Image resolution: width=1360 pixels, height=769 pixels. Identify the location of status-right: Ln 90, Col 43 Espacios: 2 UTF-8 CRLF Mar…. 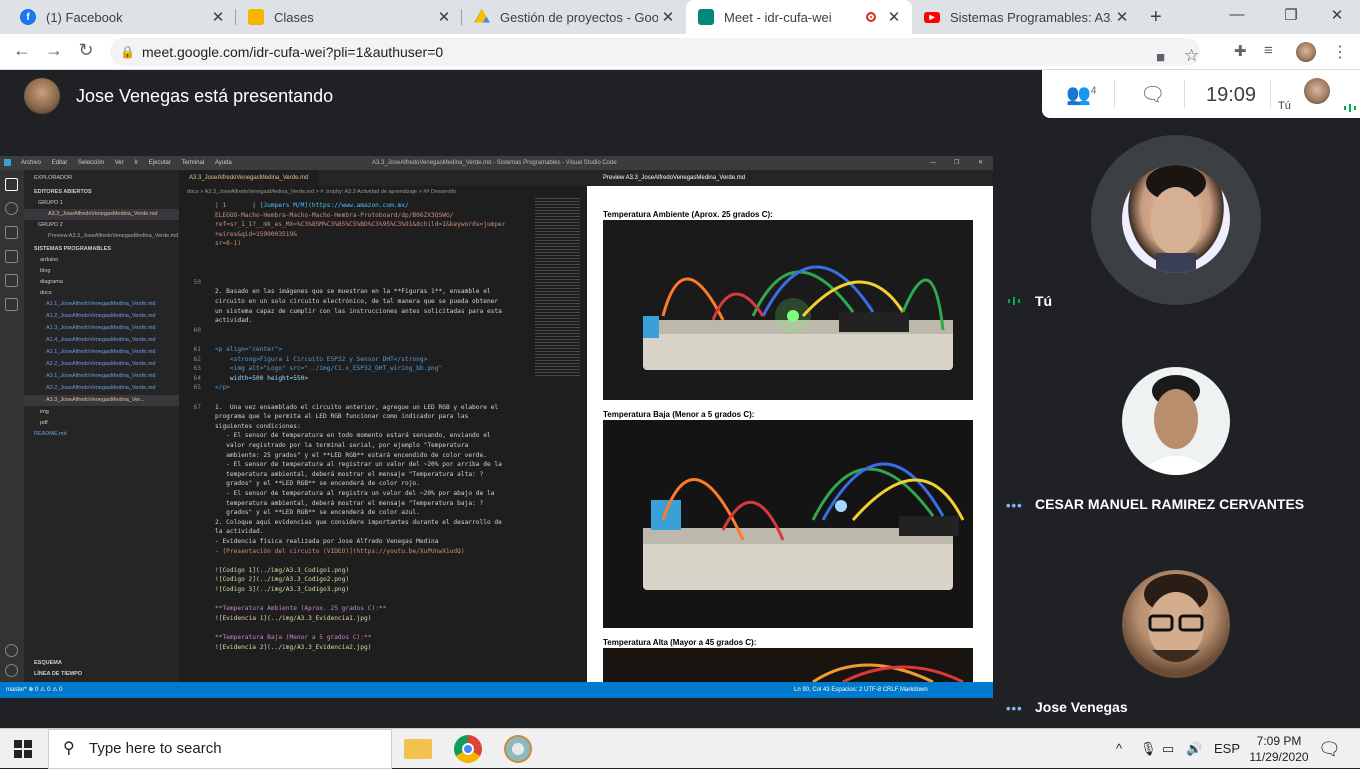
(861, 690).